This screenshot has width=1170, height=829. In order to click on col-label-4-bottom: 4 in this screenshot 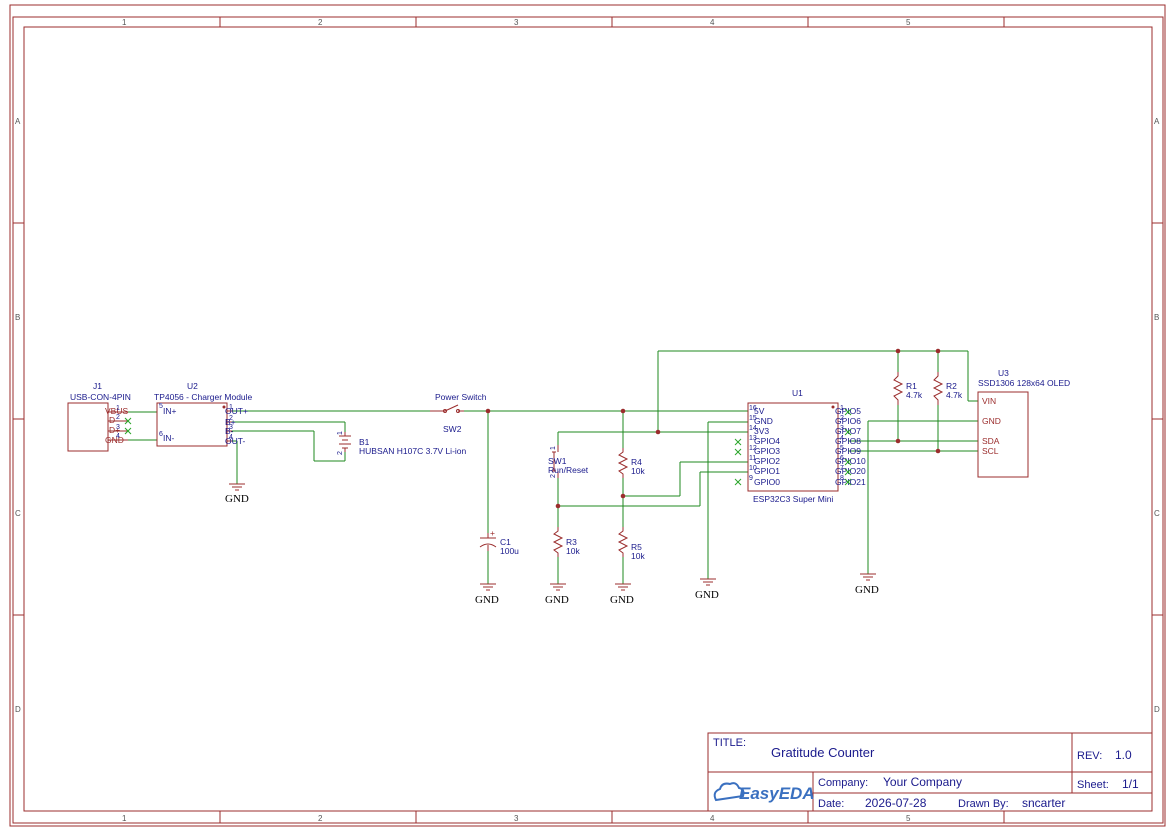, I will do `click(712, 818)`.